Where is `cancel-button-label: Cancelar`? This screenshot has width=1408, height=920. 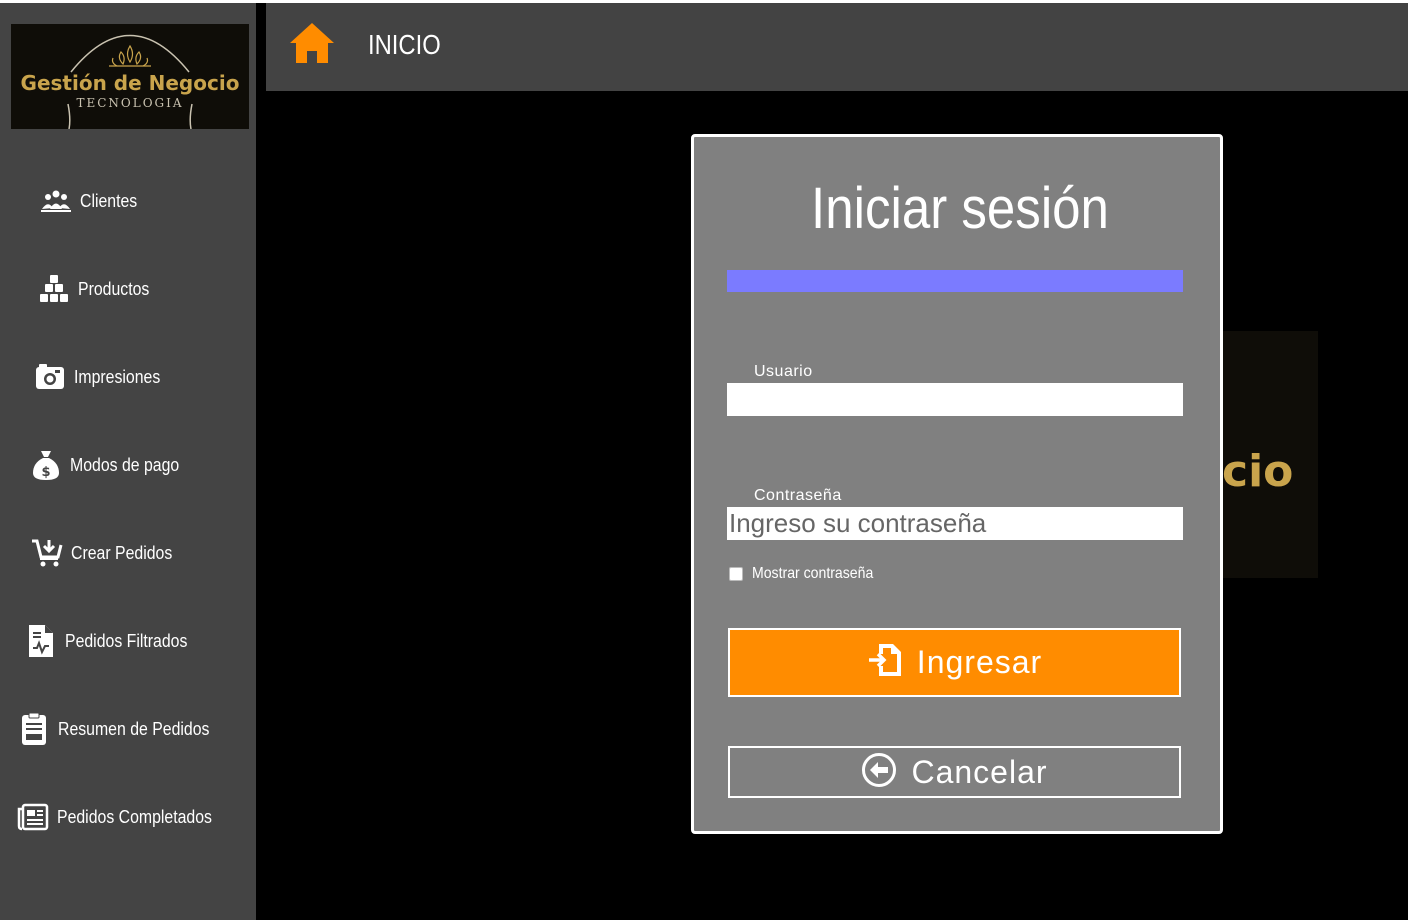
cancel-button-label: Cancelar is located at coordinates (979, 771).